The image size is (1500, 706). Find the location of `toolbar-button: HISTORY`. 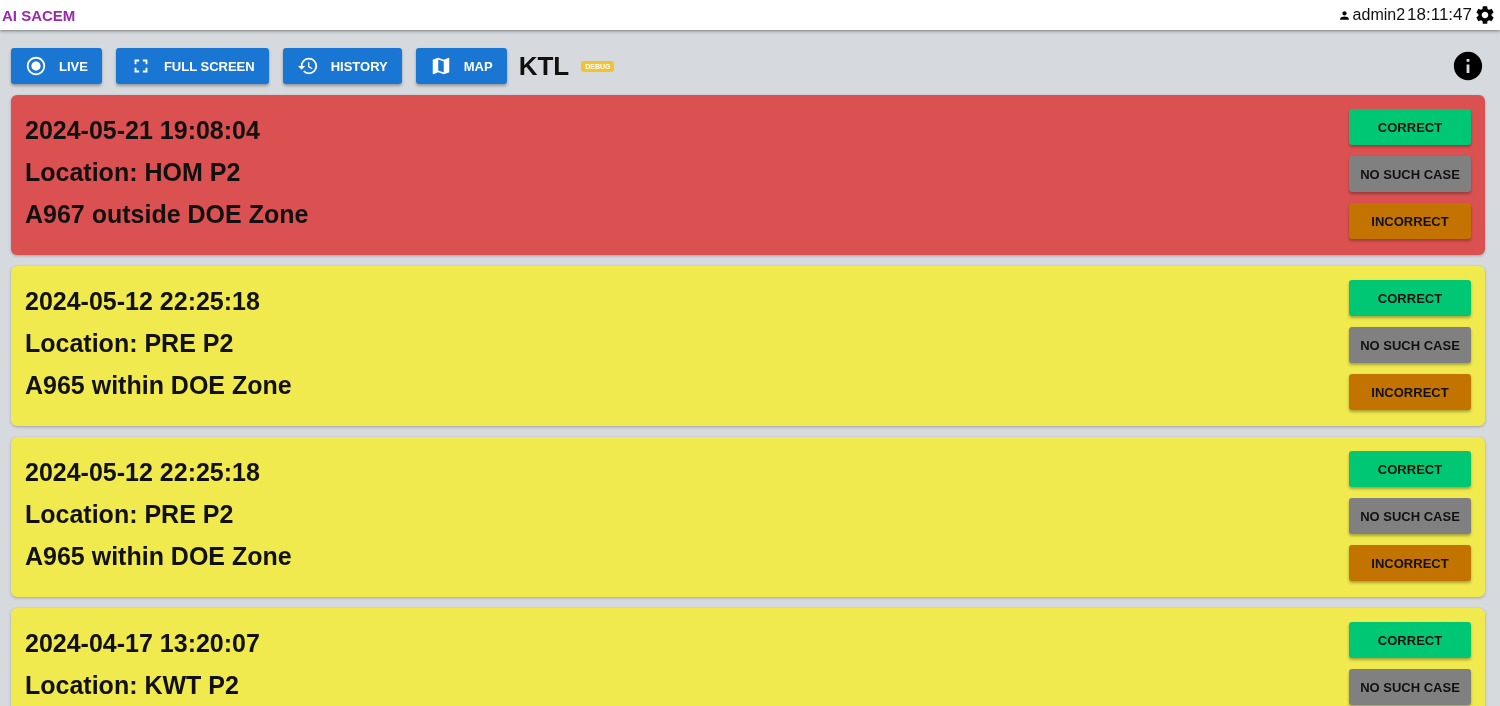

toolbar-button: HISTORY is located at coordinates (342, 66).